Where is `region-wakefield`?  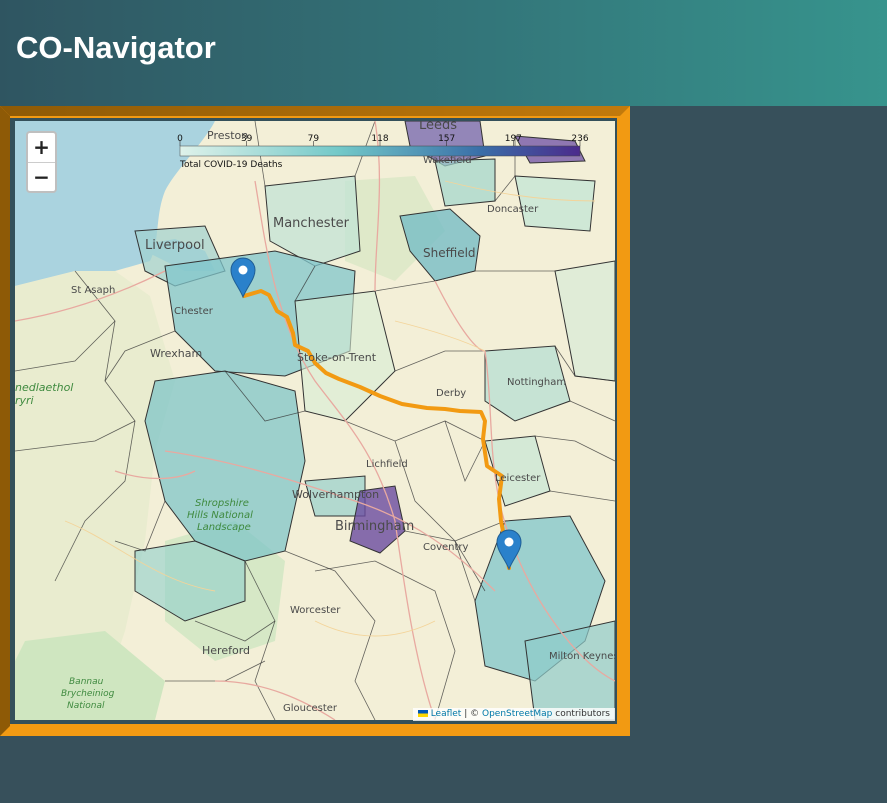
region-wakefield is located at coordinates (465, 182).